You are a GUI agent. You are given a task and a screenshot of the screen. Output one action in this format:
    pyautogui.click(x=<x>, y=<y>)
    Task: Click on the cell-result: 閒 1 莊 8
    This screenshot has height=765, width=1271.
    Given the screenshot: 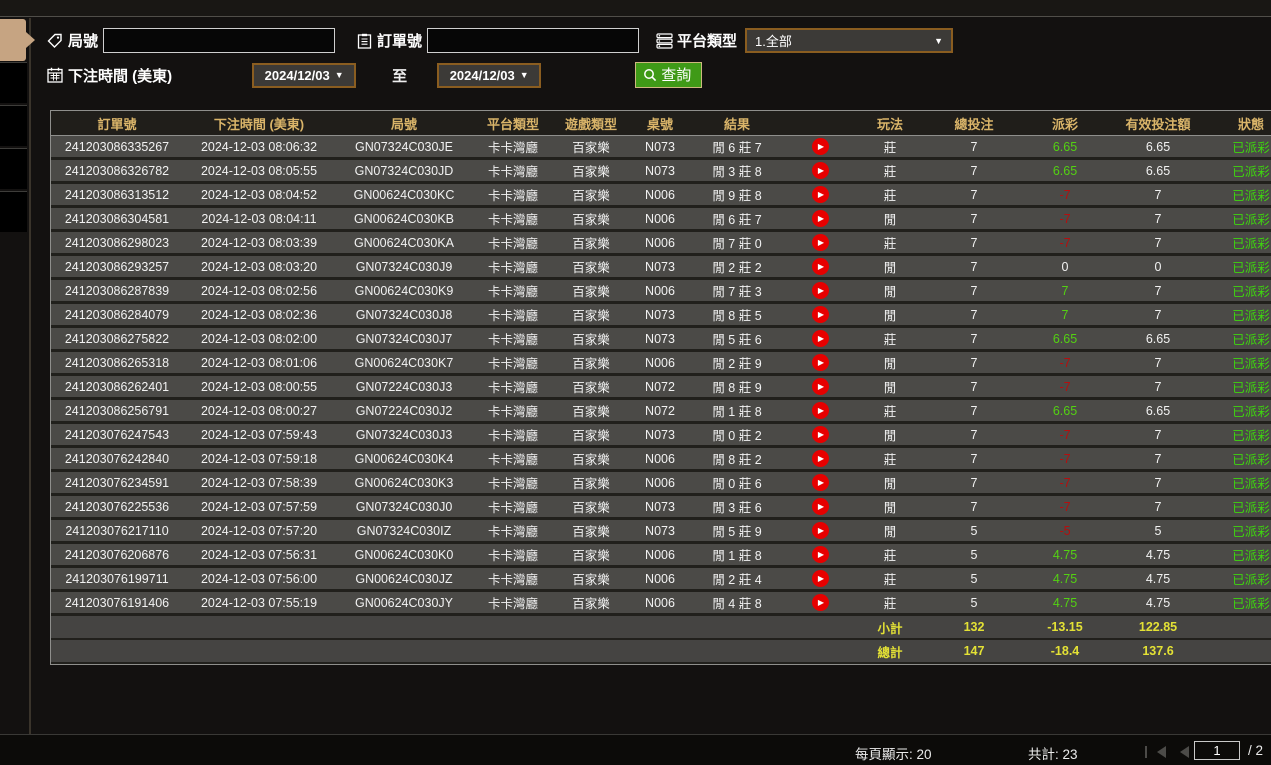 What is the action you would take?
    pyautogui.click(x=737, y=556)
    